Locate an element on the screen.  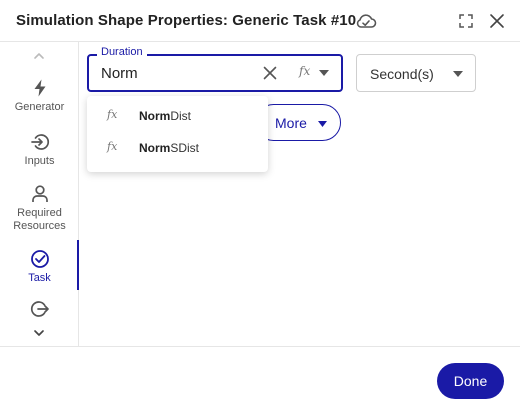
suggestion-label: NormSDist is located at coordinates (169, 148).